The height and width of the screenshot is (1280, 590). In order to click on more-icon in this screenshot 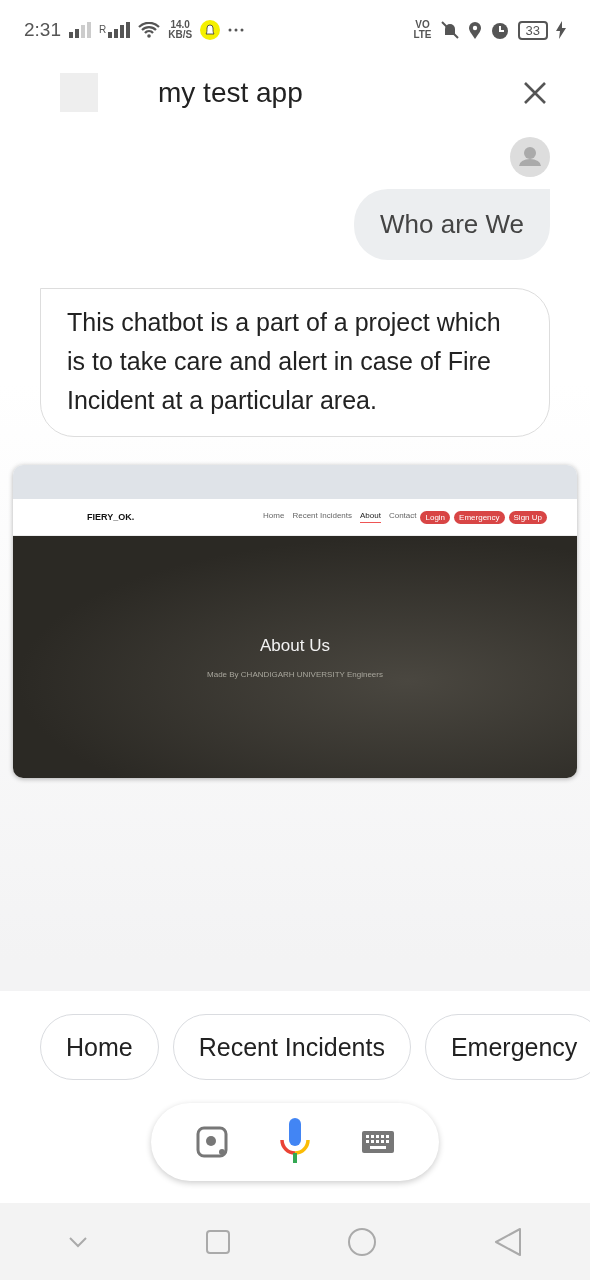, I will do `click(236, 30)`.